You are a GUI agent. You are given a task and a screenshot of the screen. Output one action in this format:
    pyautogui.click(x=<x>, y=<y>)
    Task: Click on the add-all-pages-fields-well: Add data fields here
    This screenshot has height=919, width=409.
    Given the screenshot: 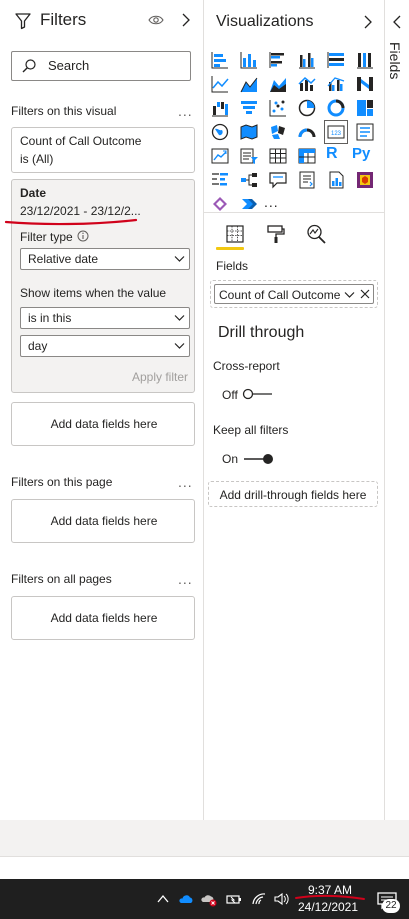 What is the action you would take?
    pyautogui.click(x=103, y=618)
    